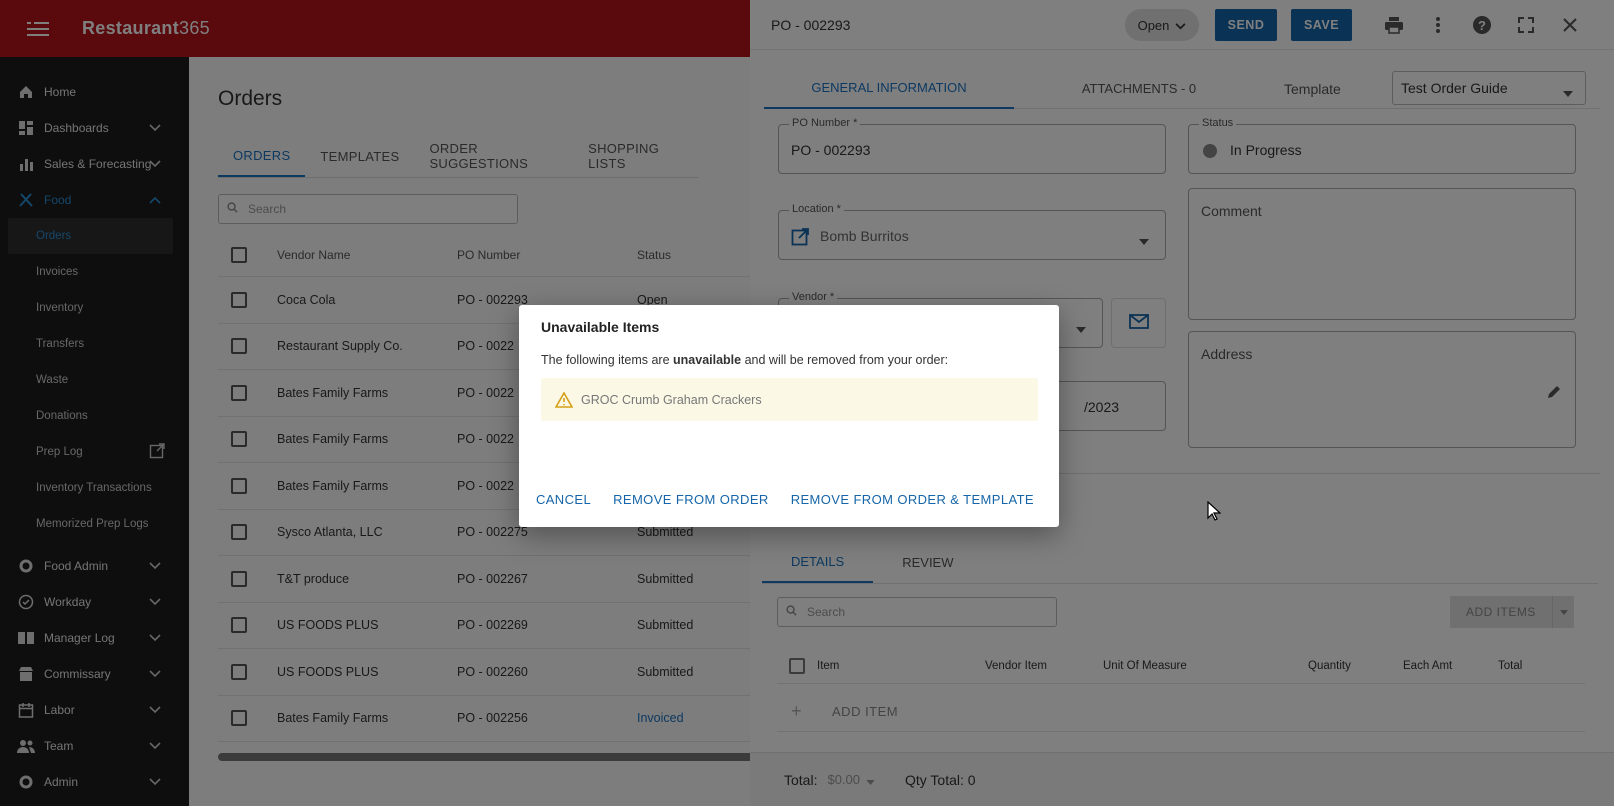  Describe the element at coordinates (789, 399) in the screenshot. I see `unavailable-item-row: GROC Crumb Graham Crackers` at that location.